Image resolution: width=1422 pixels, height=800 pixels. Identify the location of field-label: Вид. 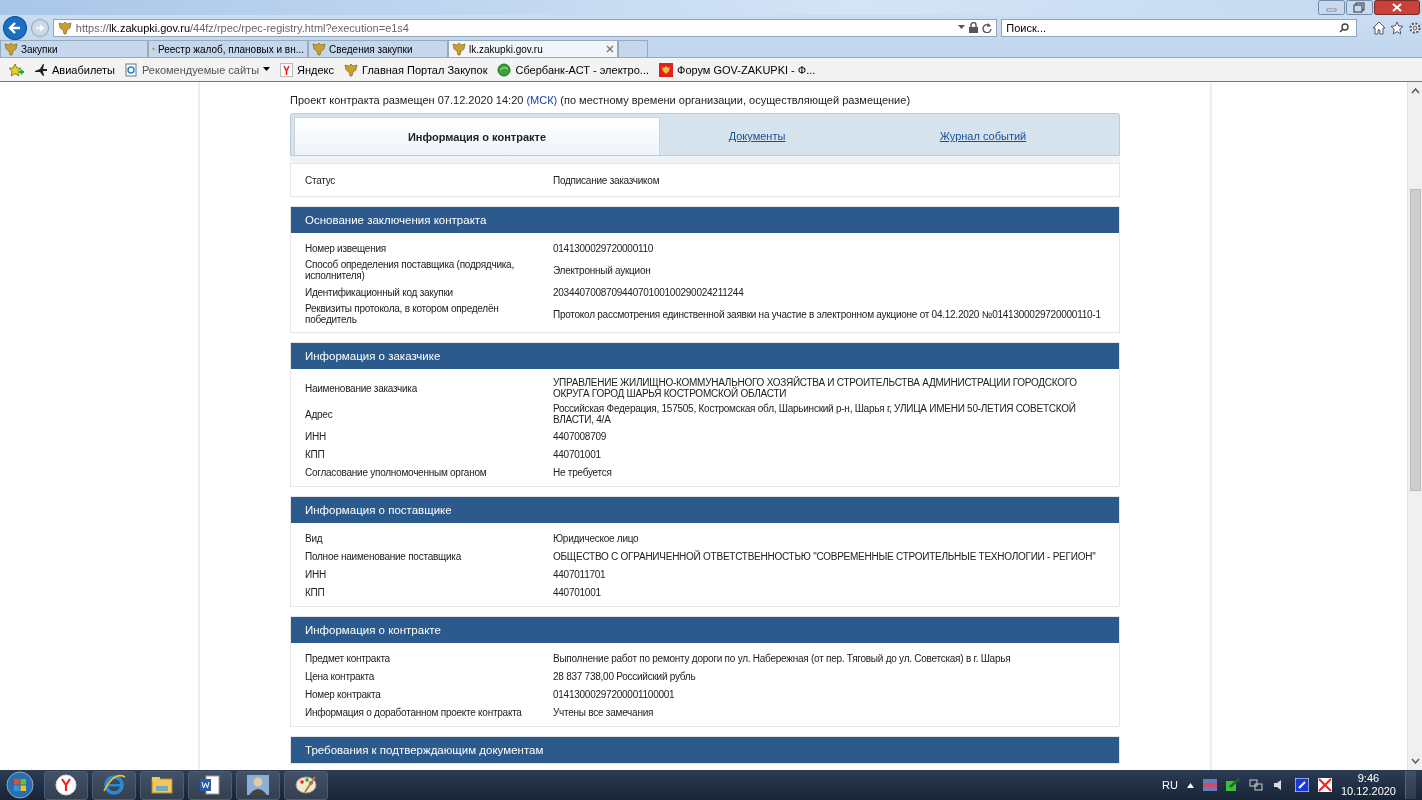
(314, 538).